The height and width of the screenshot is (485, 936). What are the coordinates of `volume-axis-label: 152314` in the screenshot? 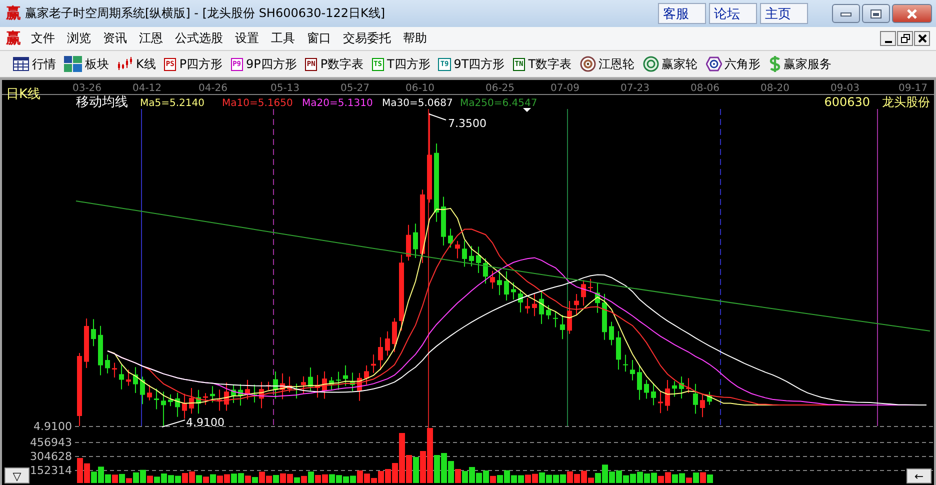 It's located at (51, 470).